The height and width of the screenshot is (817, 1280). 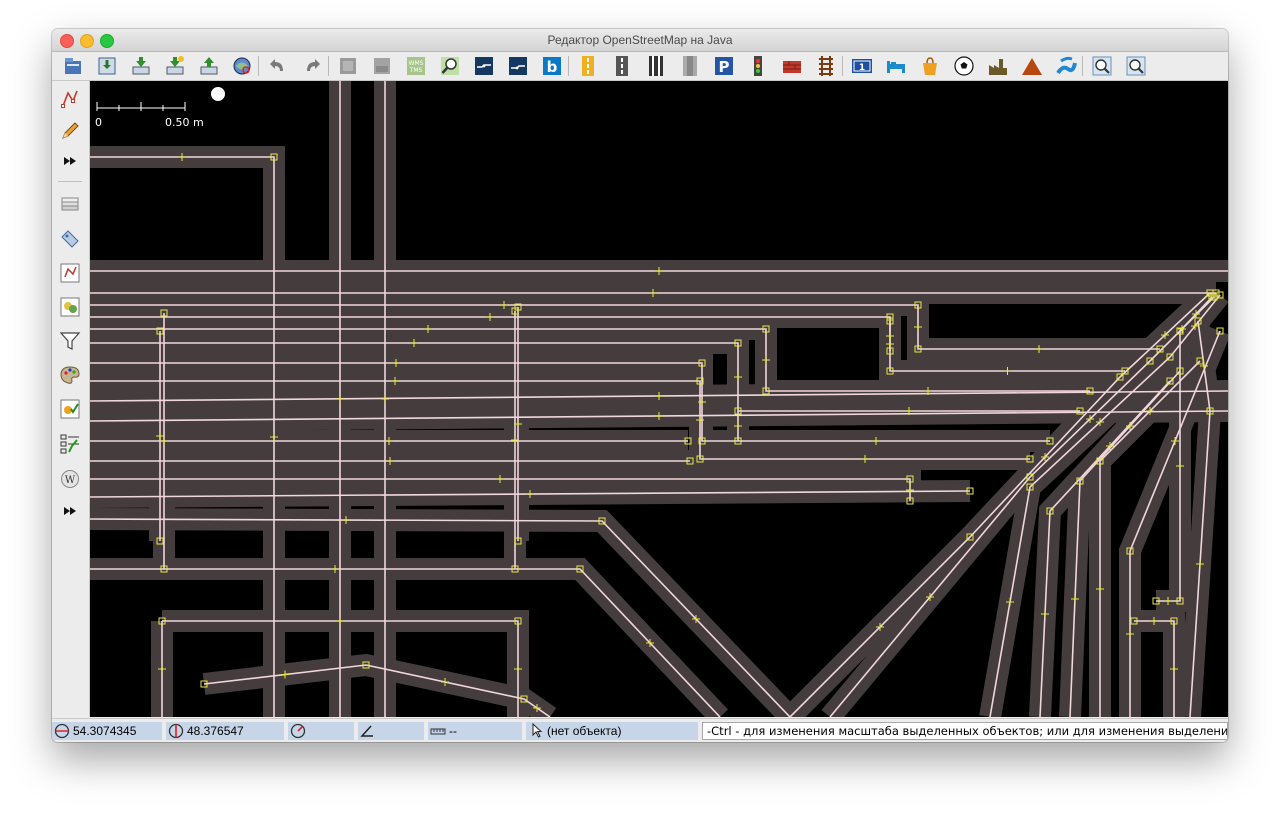 What do you see at coordinates (930, 66) in the screenshot?
I see `shop-button` at bounding box center [930, 66].